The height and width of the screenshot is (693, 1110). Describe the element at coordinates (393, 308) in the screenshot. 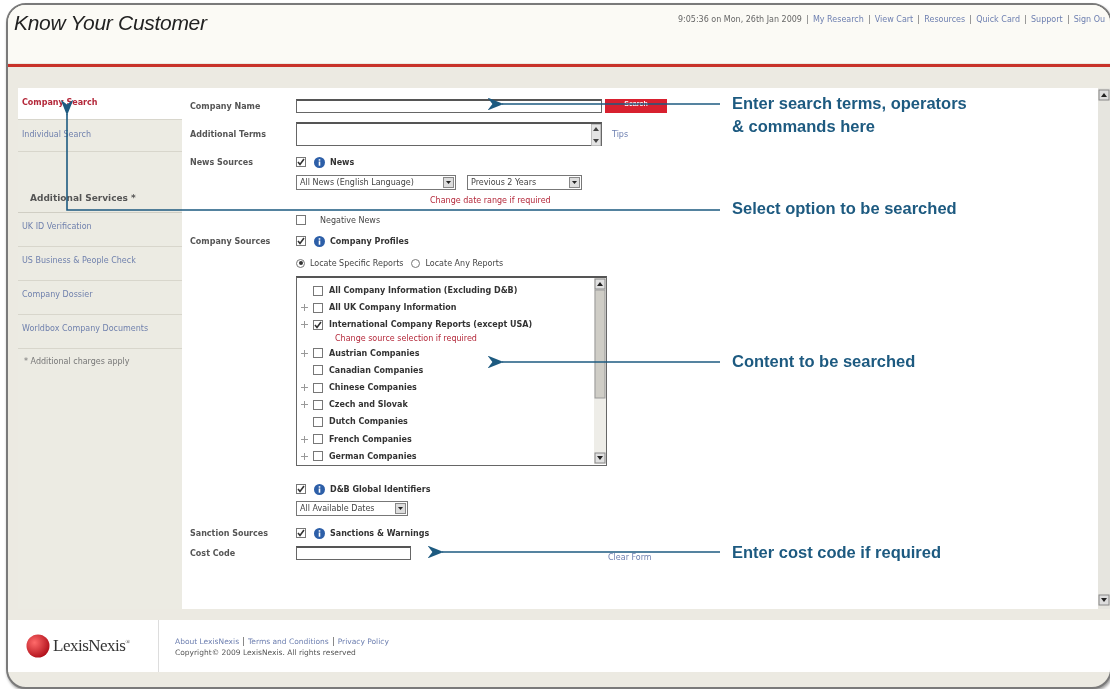

I see `source-option: All UK Company Information` at that location.